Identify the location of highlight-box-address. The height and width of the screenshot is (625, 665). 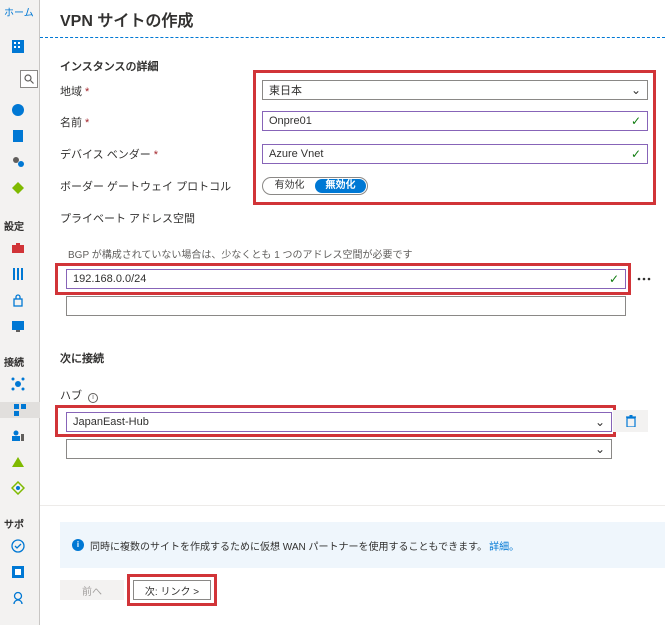
(343, 279).